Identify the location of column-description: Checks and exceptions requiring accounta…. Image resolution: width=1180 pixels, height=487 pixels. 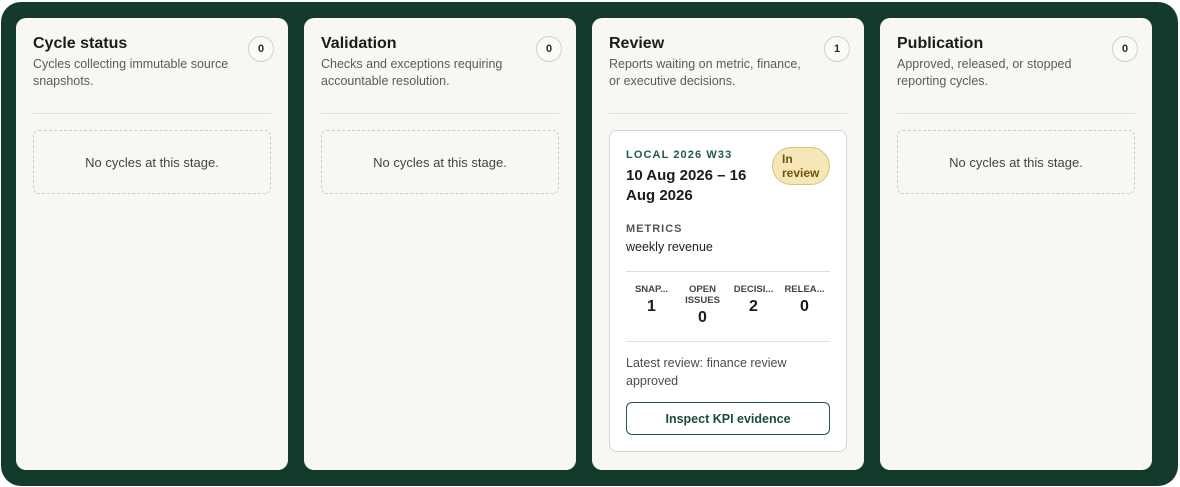
(412, 72).